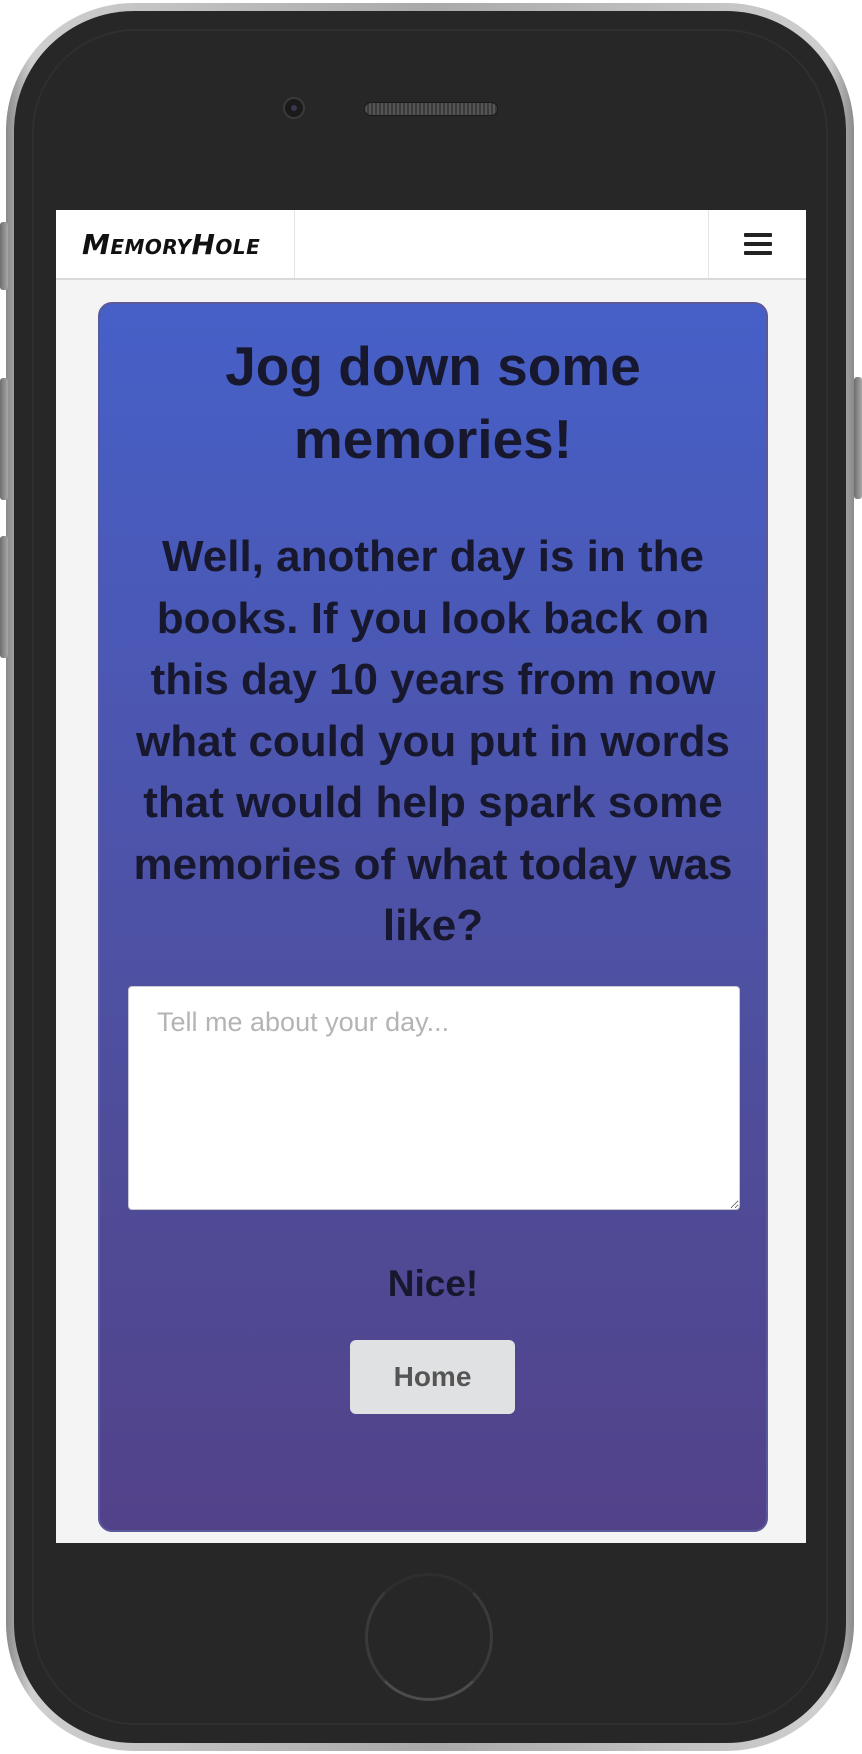  Describe the element at coordinates (429, 1637) in the screenshot. I see `home-hardware-button` at that location.